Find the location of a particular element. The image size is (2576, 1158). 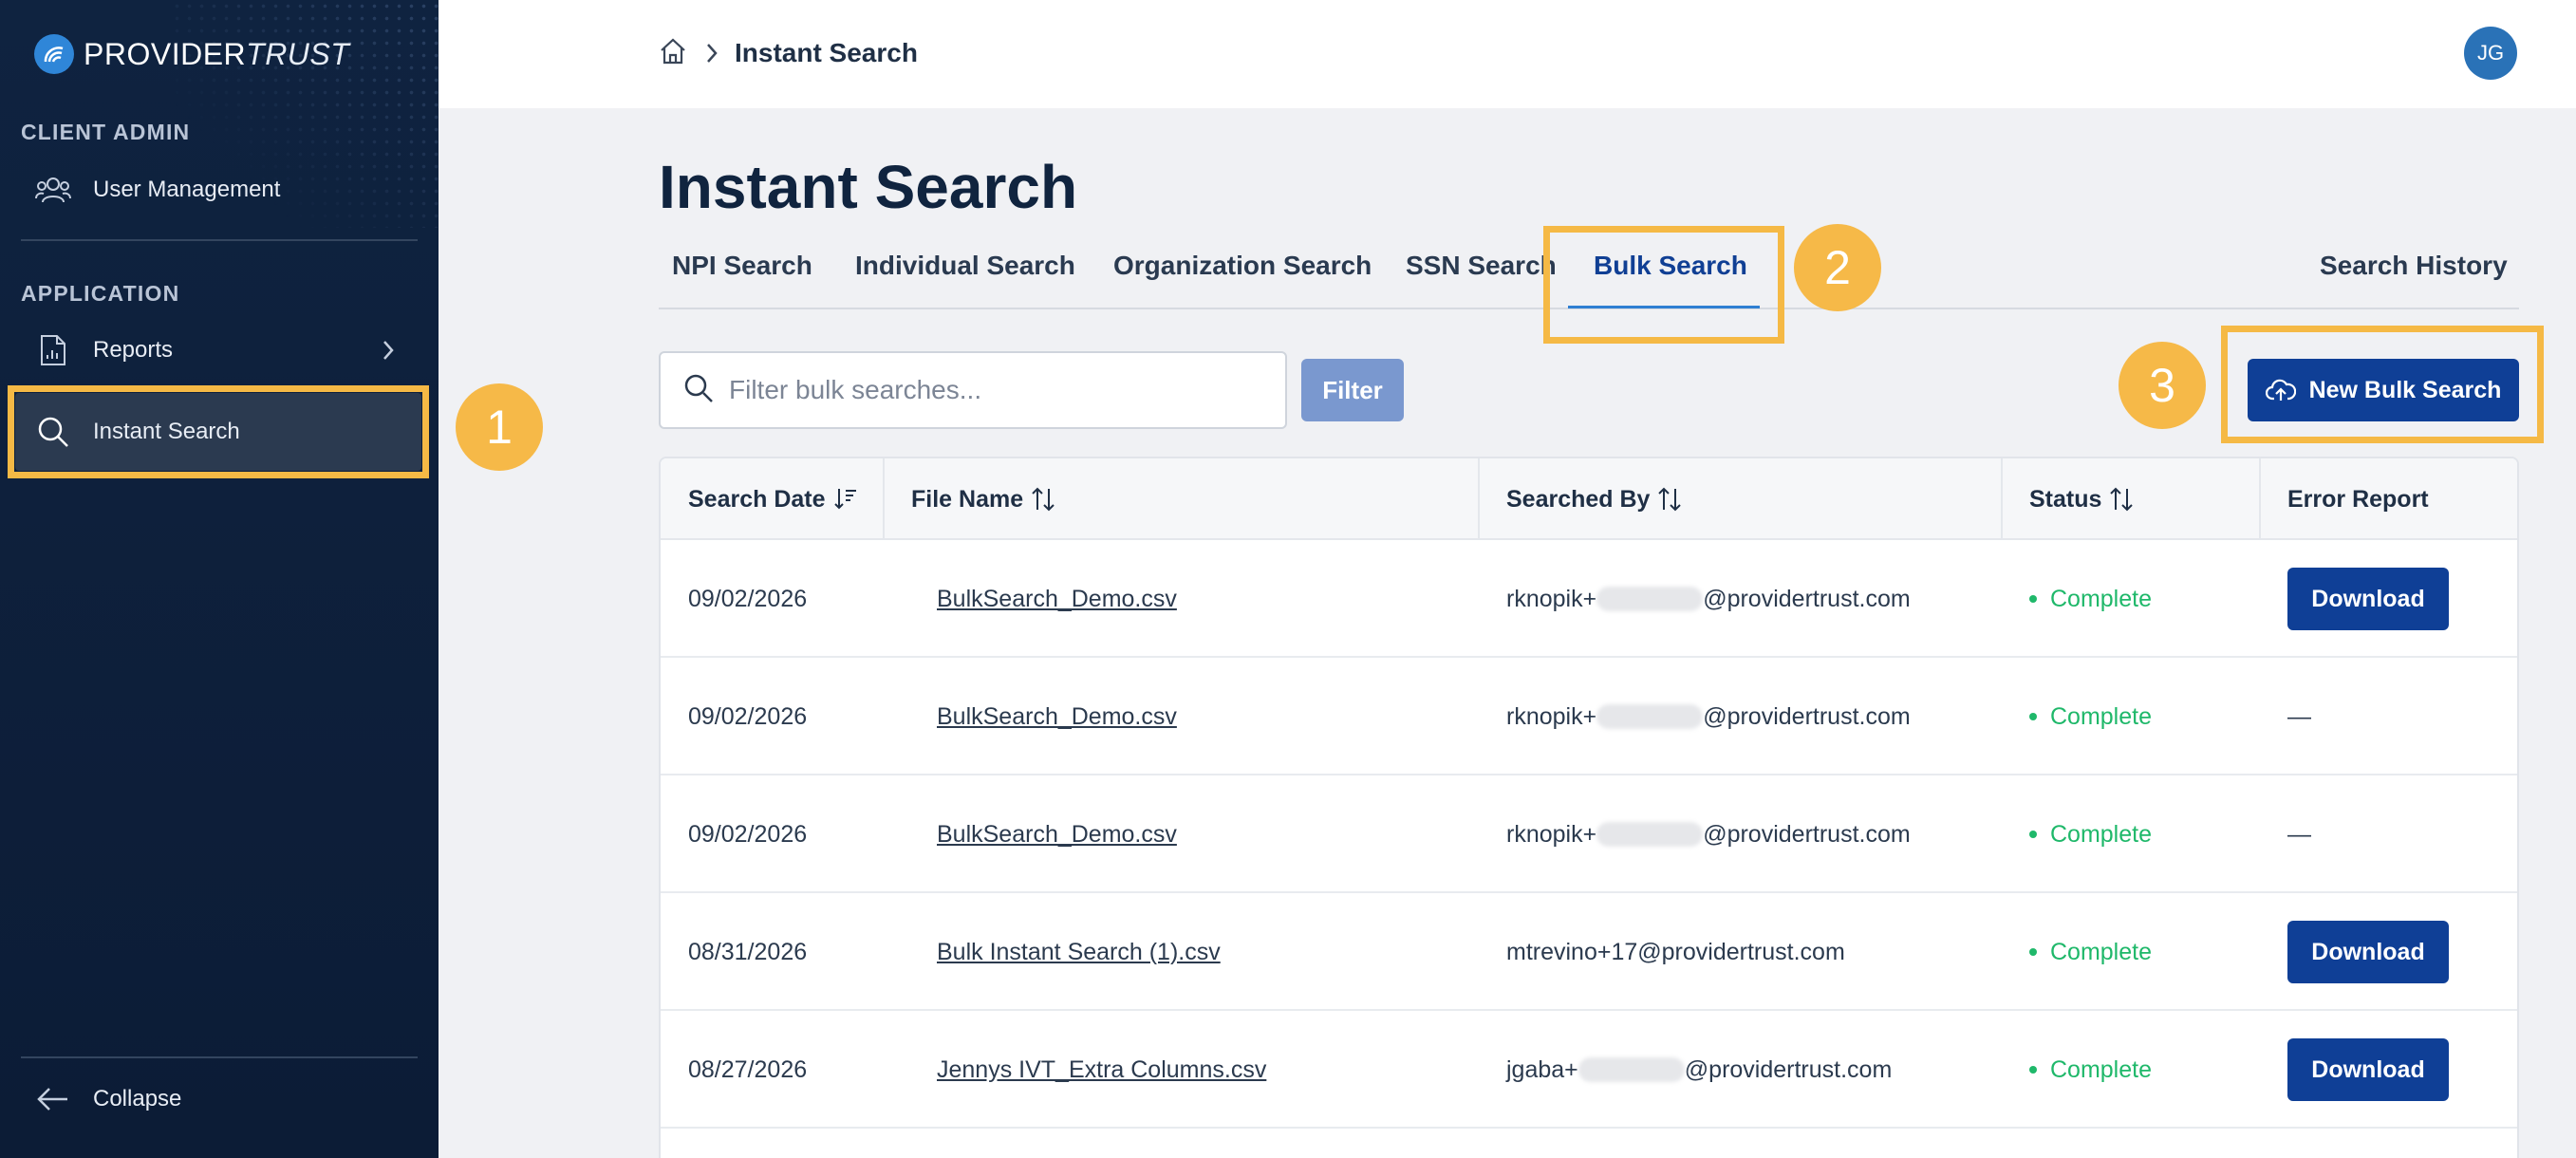

column-header-searched-by: Searched By is located at coordinates (1594, 499).